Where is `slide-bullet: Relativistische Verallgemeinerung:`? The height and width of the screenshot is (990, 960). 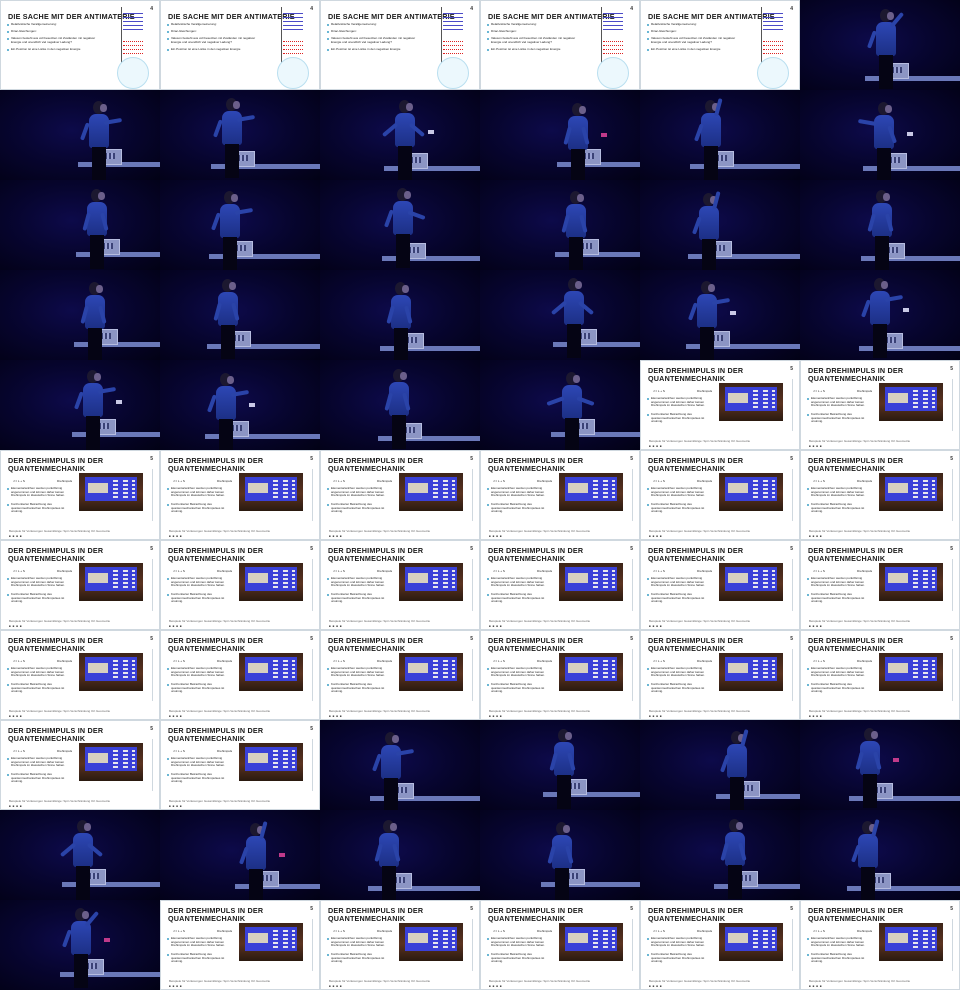
slide-bullet: Relativistische Verallgemeinerung: is located at coordinates (200, 24).